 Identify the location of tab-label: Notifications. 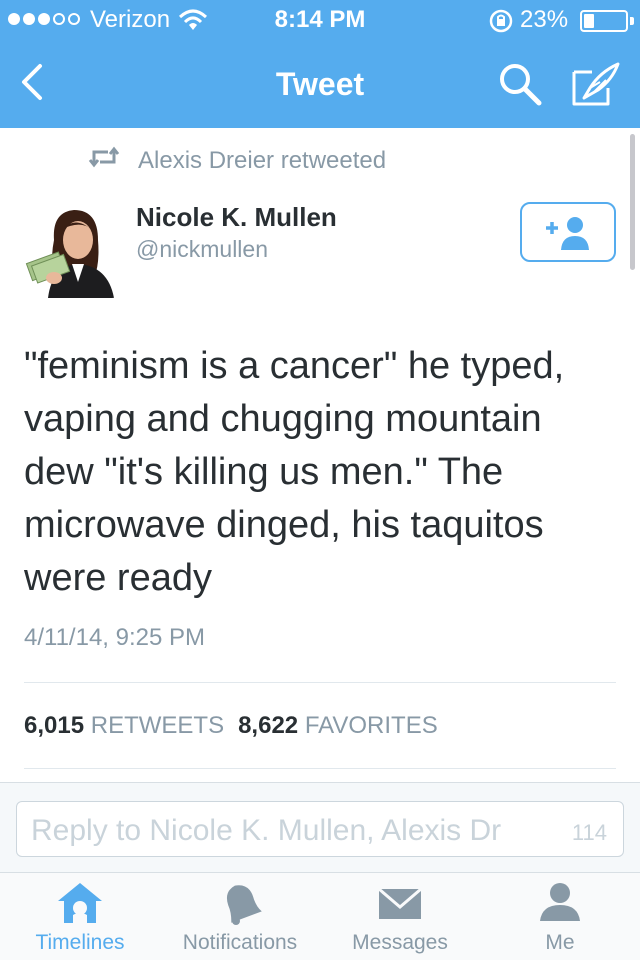
(240, 942).